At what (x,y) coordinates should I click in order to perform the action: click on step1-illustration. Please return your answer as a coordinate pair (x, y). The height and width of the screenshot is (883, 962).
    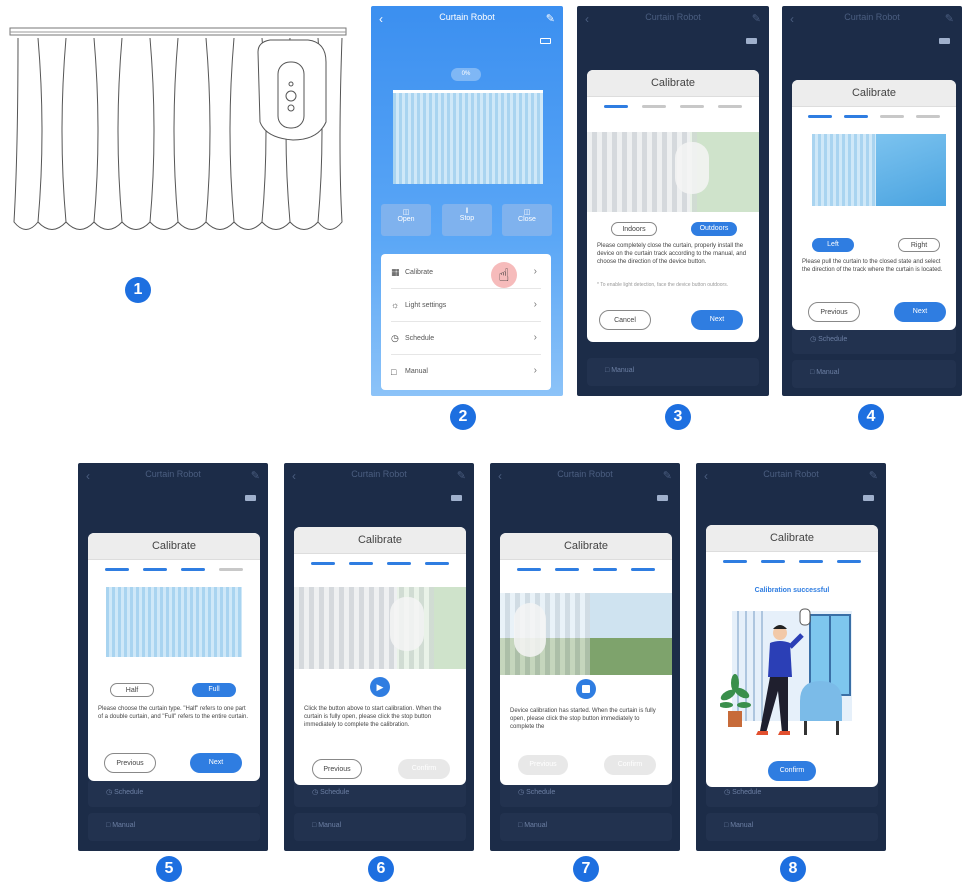
    Looking at the image, I should click on (178, 137).